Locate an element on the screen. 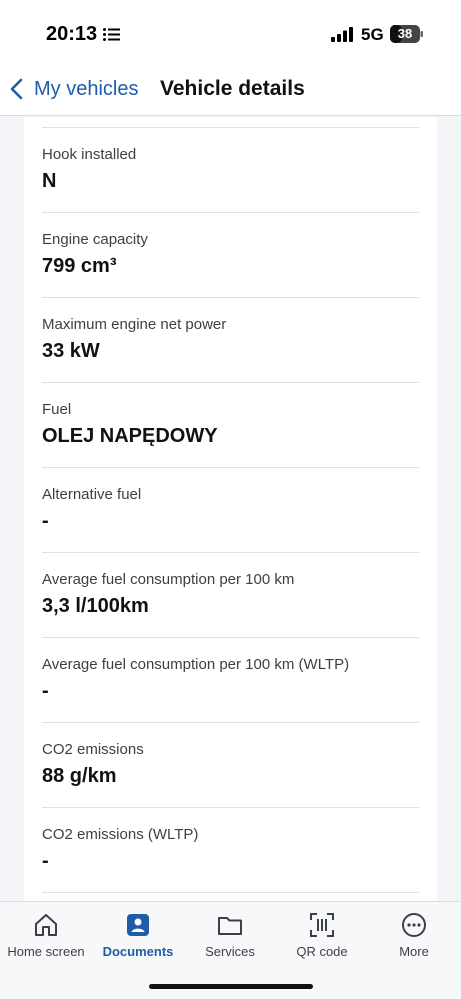 The image size is (461, 999). home-indicator is located at coordinates (231, 986).